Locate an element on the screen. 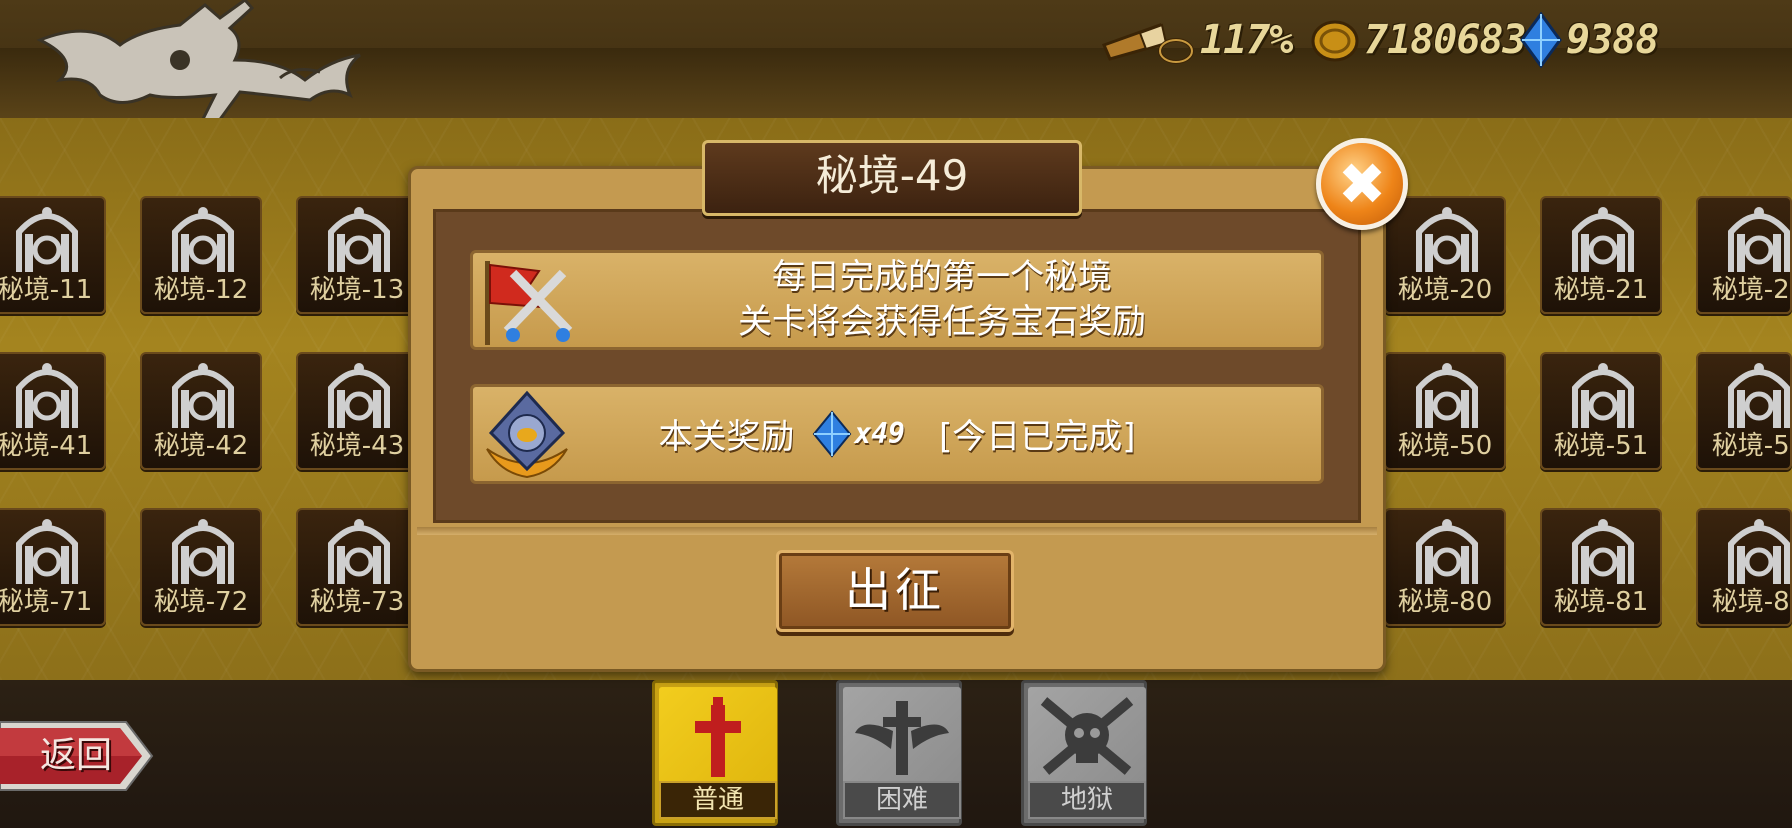  realm-tile: 秘境-52 is located at coordinates (1744, 411).